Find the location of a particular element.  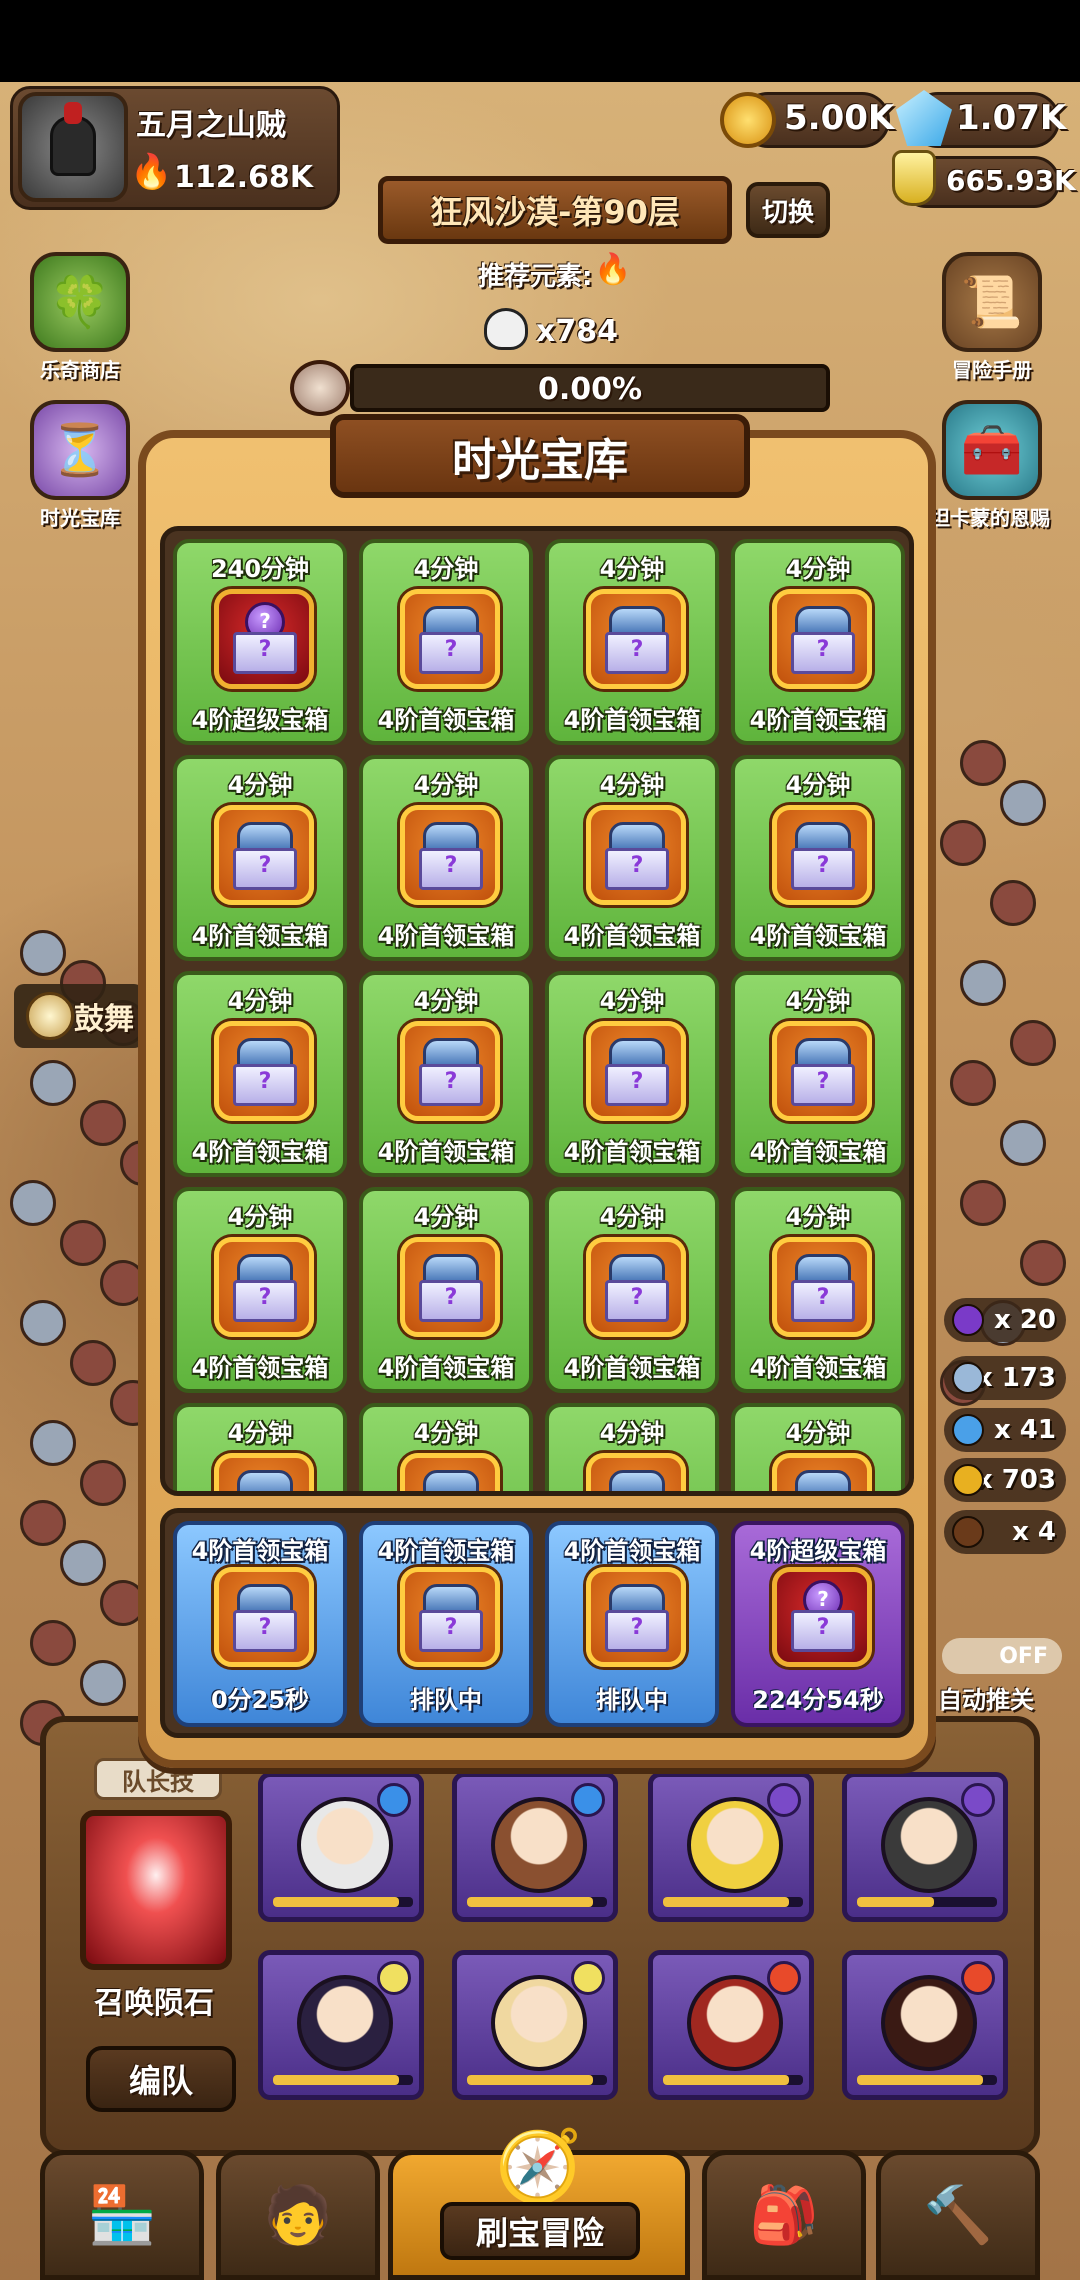

status-bar is located at coordinates (540, 41).